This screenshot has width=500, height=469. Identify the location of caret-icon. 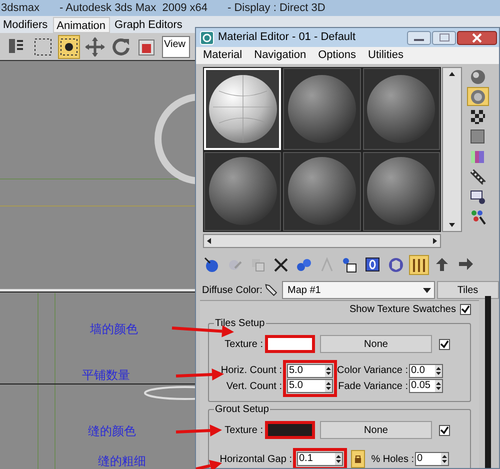
(427, 290).